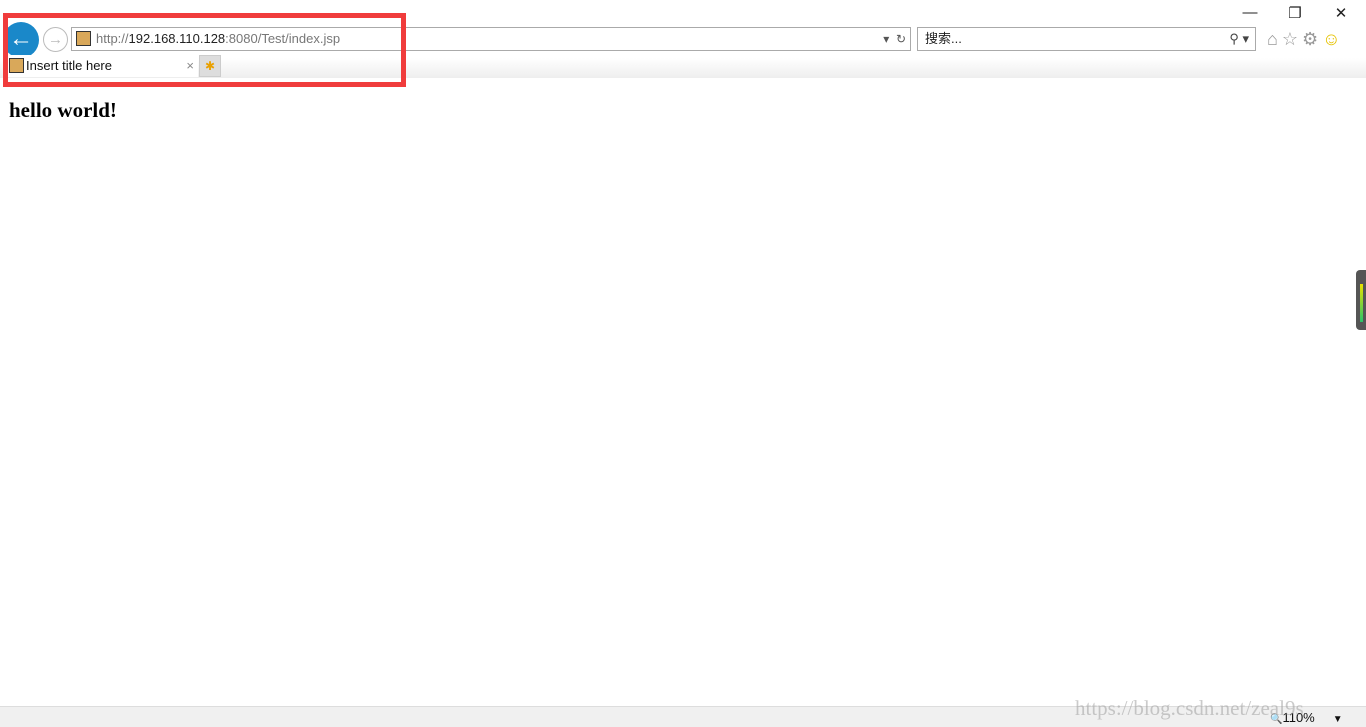  I want to click on refresh-icon: ↻, so click(901, 39).